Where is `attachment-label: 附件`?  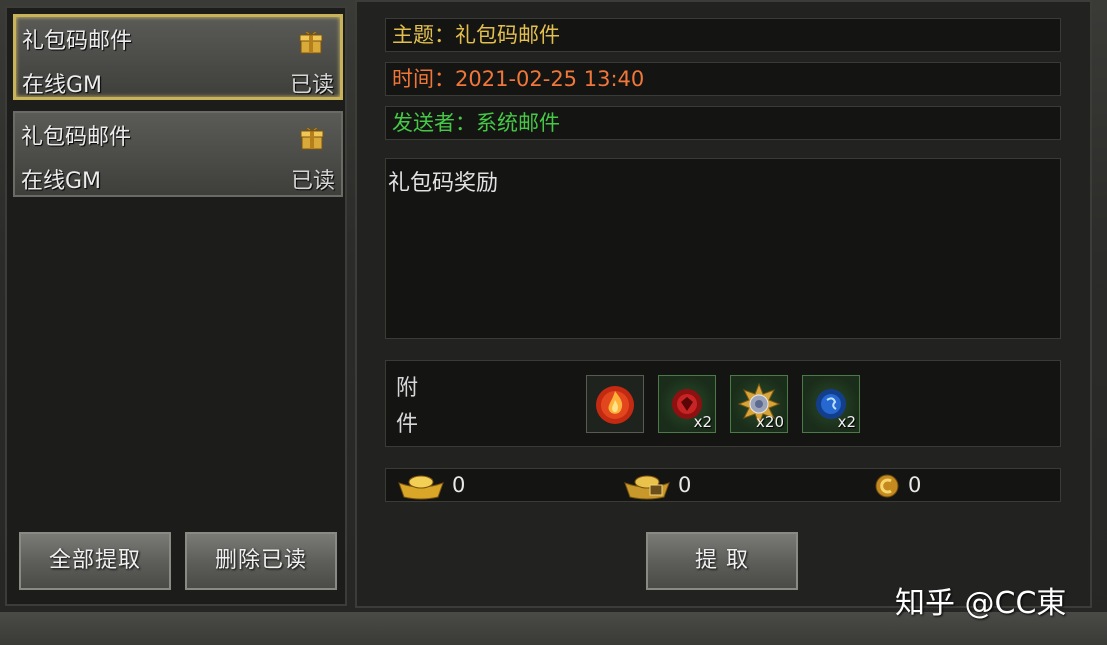
attachment-label: 附件 is located at coordinates (407, 406).